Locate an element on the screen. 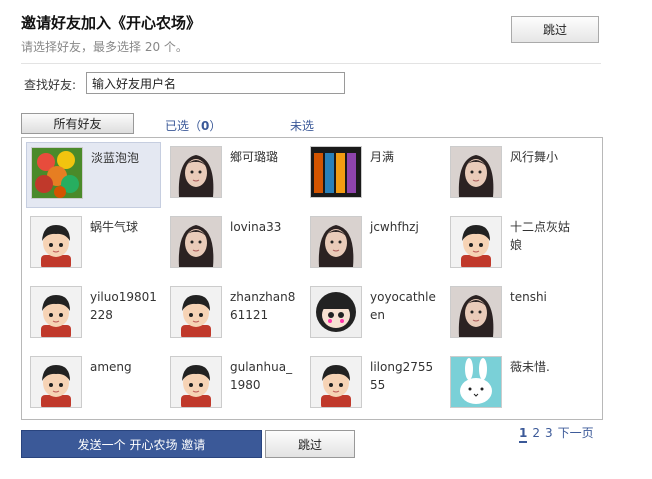 The width and height of the screenshot is (652, 479). friend-item: gulanhua_1980 is located at coordinates (233, 385).